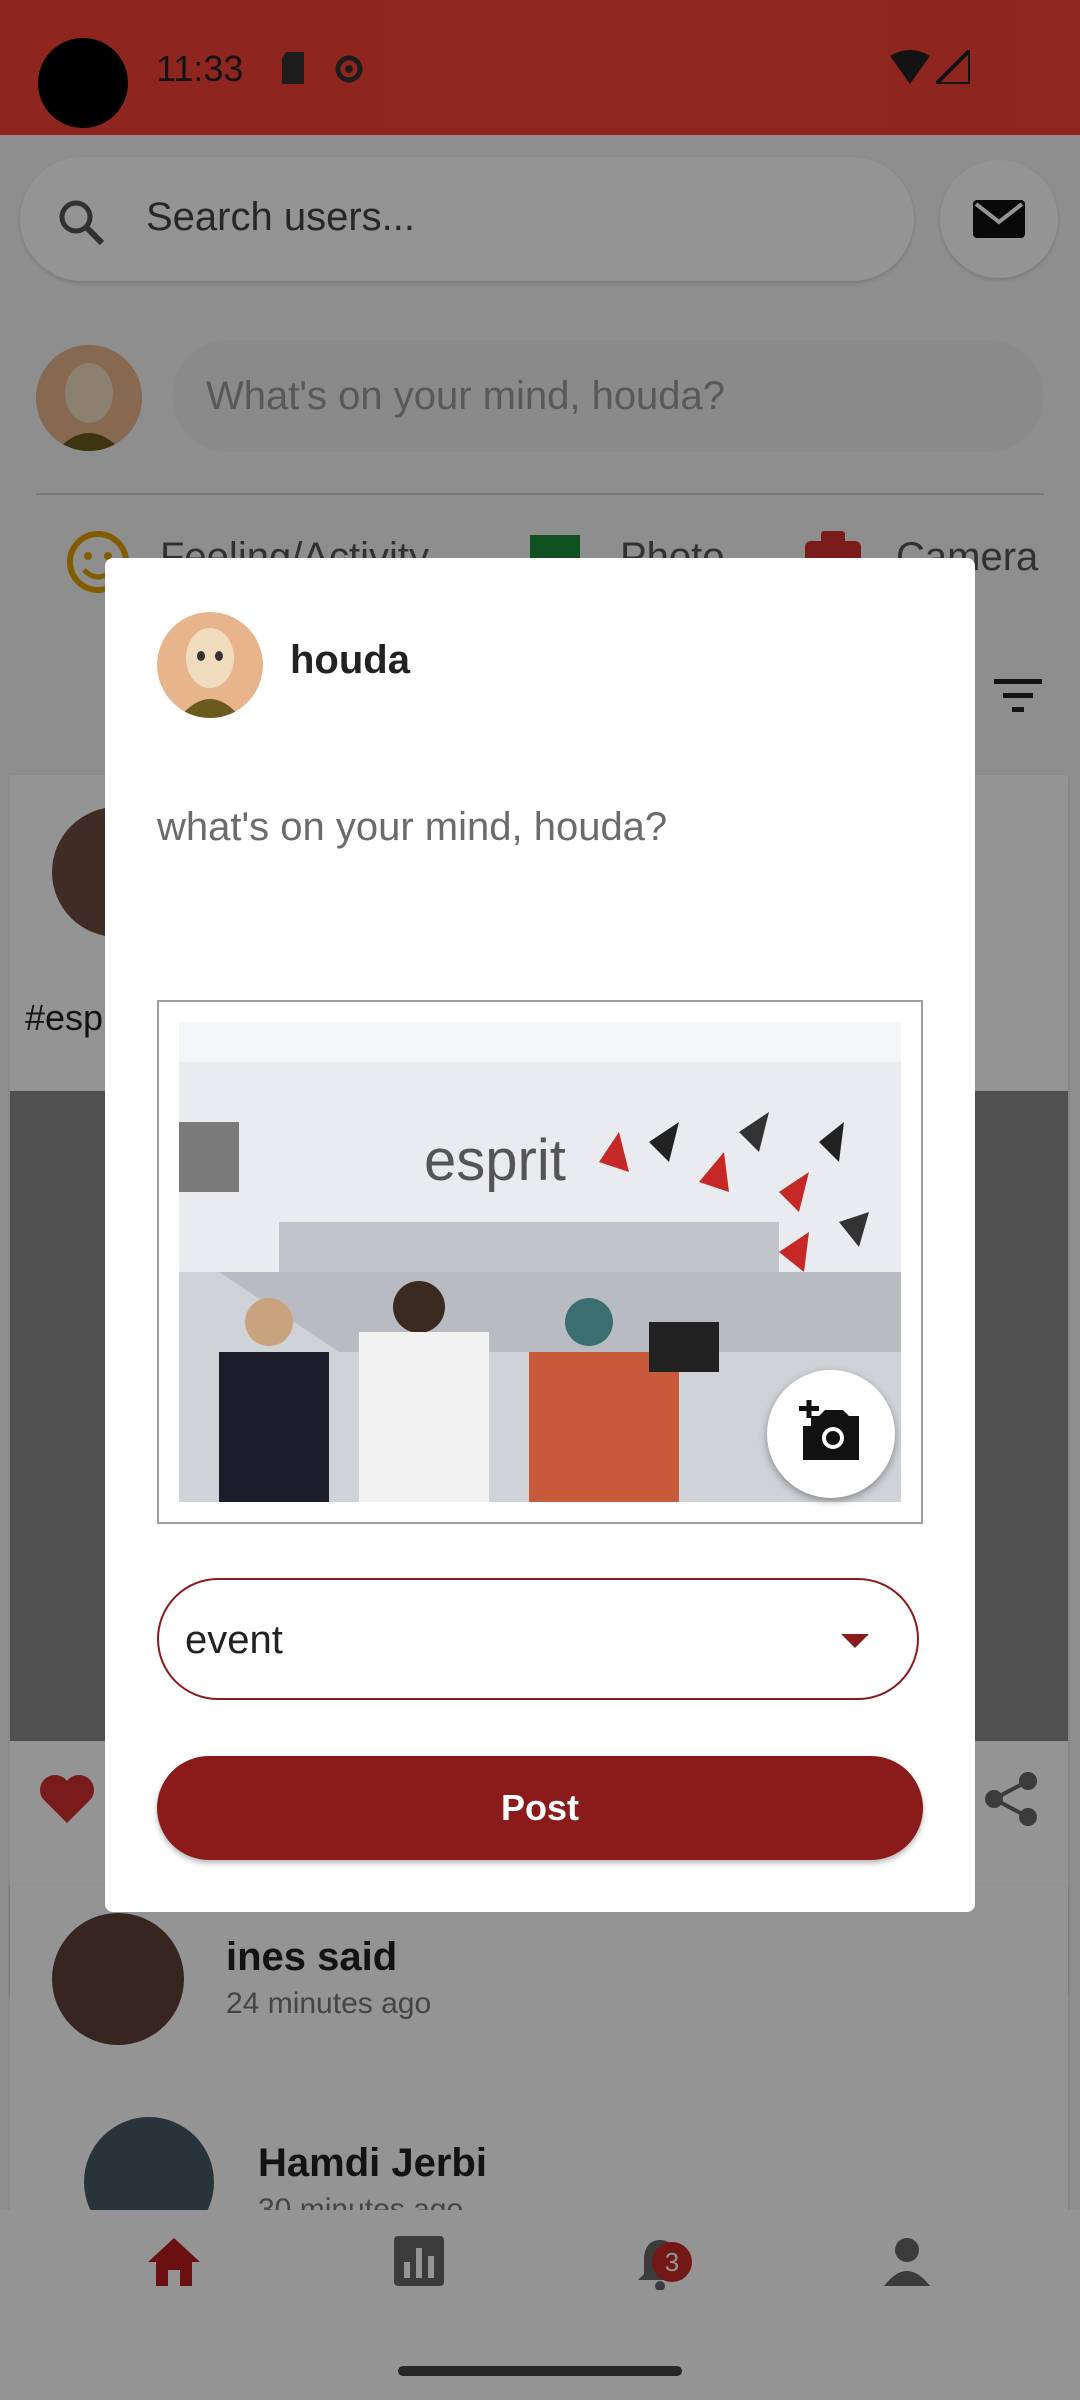 This screenshot has height=2400, width=1080. What do you see at coordinates (855, 1641) in the screenshot?
I see `dropdown-arrow-icon` at bounding box center [855, 1641].